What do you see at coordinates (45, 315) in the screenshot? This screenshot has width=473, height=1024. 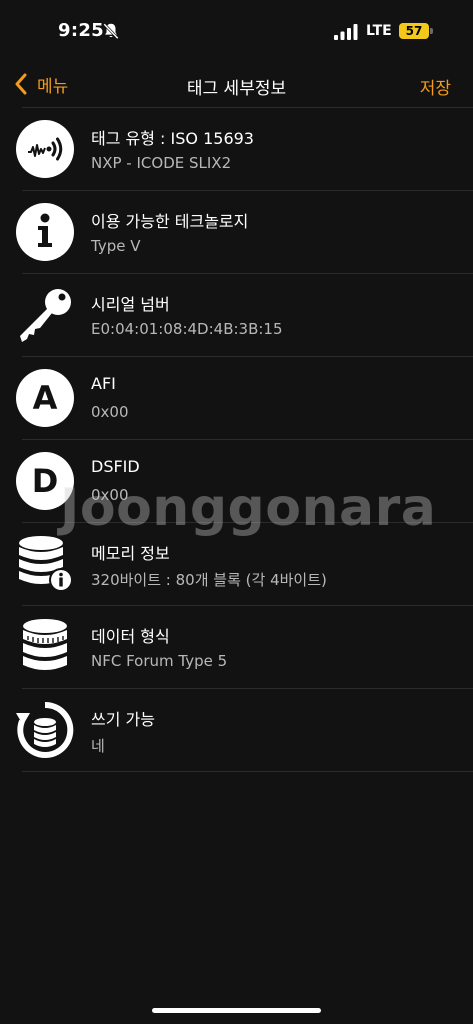 I see `key-icon` at bounding box center [45, 315].